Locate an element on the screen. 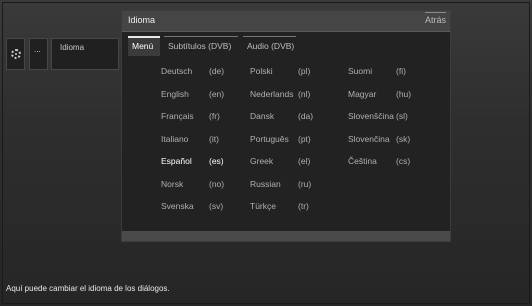 Image resolution: width=532 pixels, height=306 pixels. tab-menu: Menú is located at coordinates (144, 46).